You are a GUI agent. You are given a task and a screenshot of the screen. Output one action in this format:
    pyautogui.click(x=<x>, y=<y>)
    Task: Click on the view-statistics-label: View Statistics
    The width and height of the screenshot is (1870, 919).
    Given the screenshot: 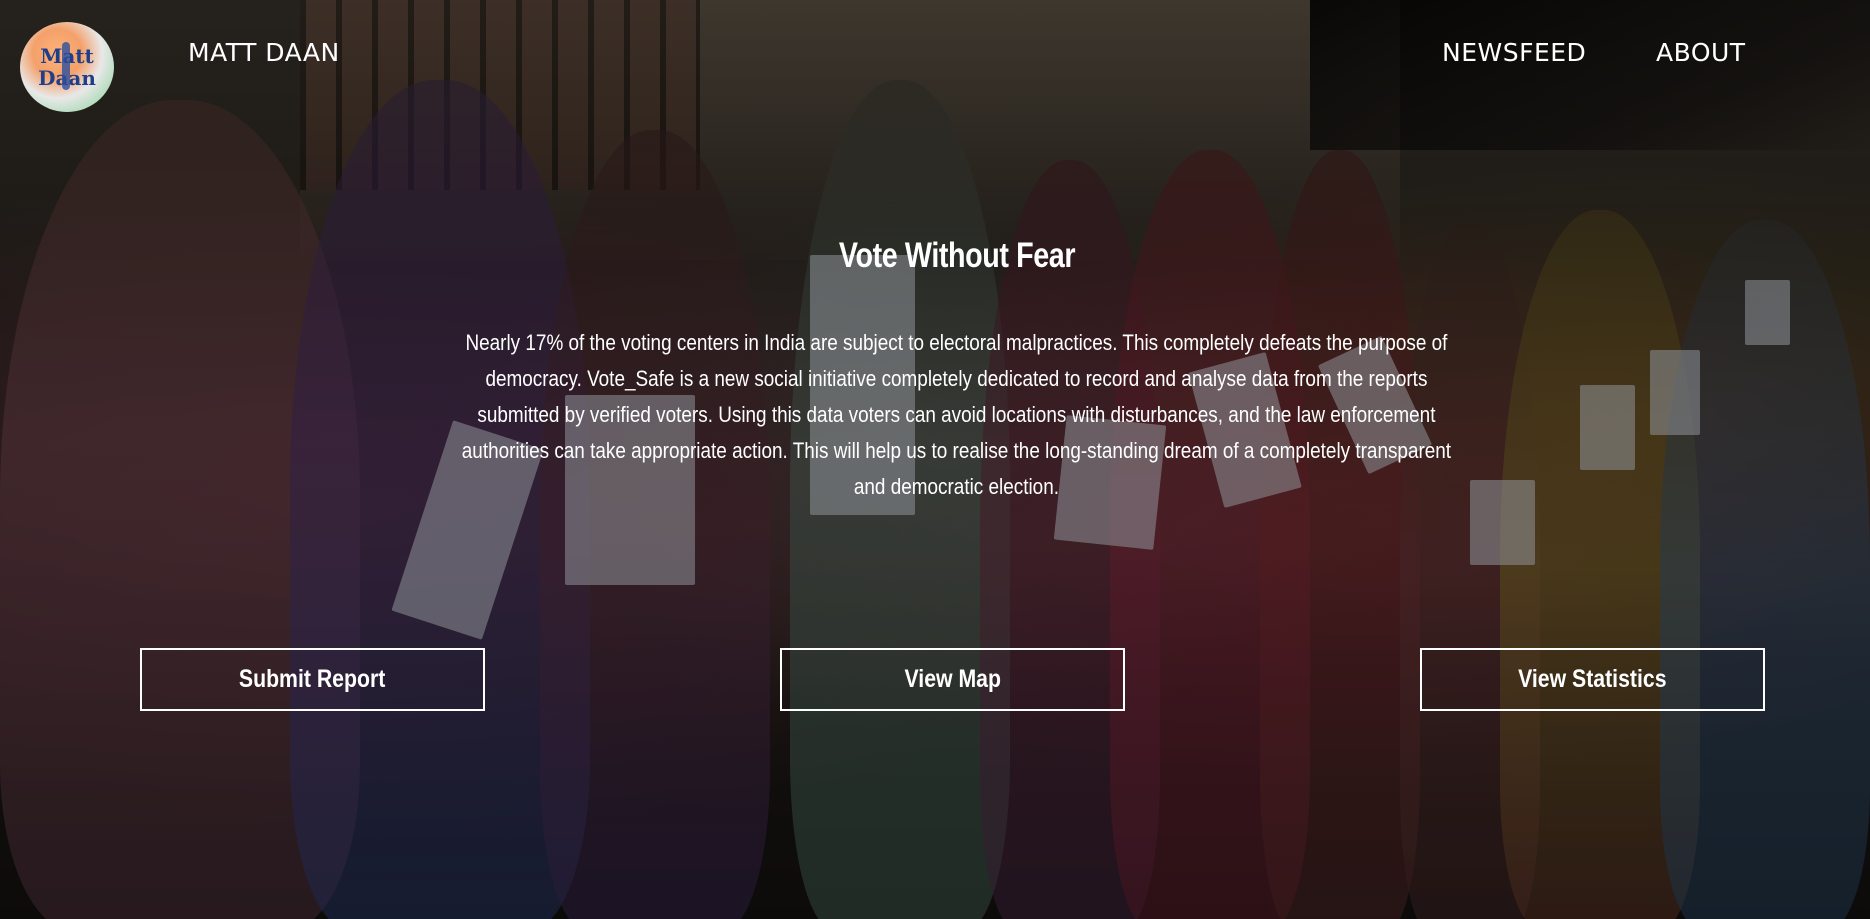 What is the action you would take?
    pyautogui.click(x=1592, y=679)
    